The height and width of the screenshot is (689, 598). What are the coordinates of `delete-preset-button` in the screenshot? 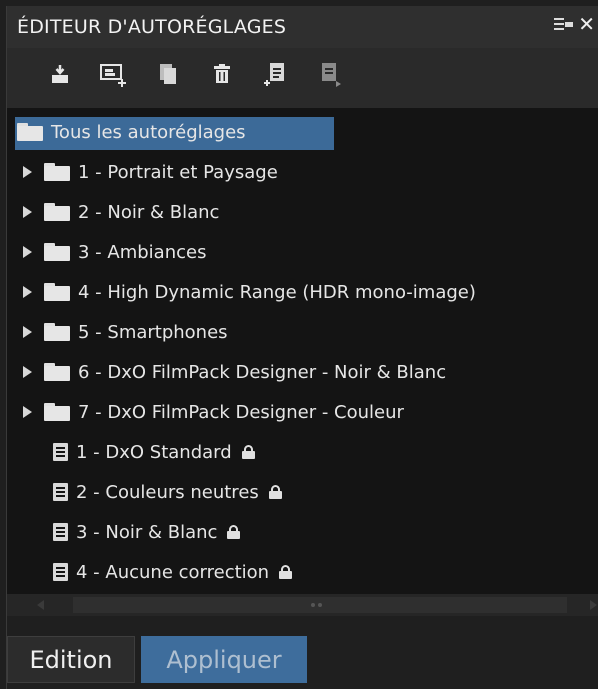 It's located at (222, 74).